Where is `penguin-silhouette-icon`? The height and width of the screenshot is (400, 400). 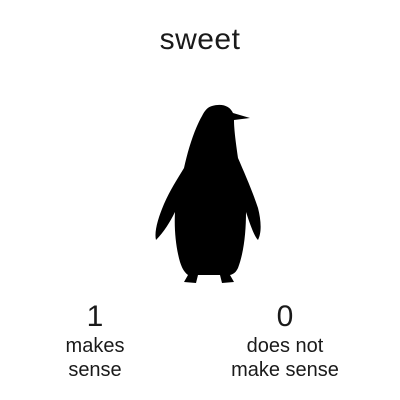
penguin-silhouette-icon is located at coordinates (208, 193).